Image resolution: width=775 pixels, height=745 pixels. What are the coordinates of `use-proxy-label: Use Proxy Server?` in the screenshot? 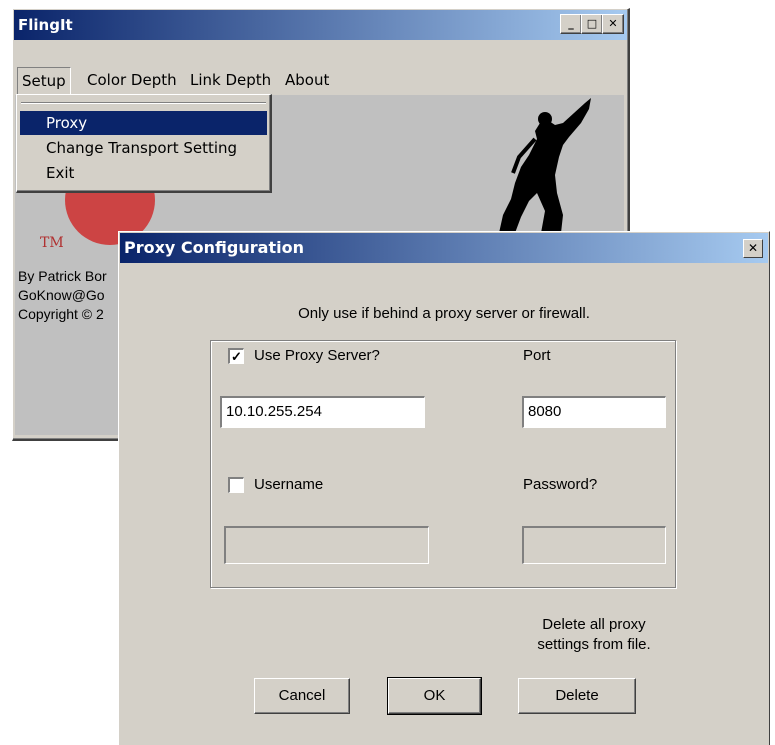 It's located at (317, 355).